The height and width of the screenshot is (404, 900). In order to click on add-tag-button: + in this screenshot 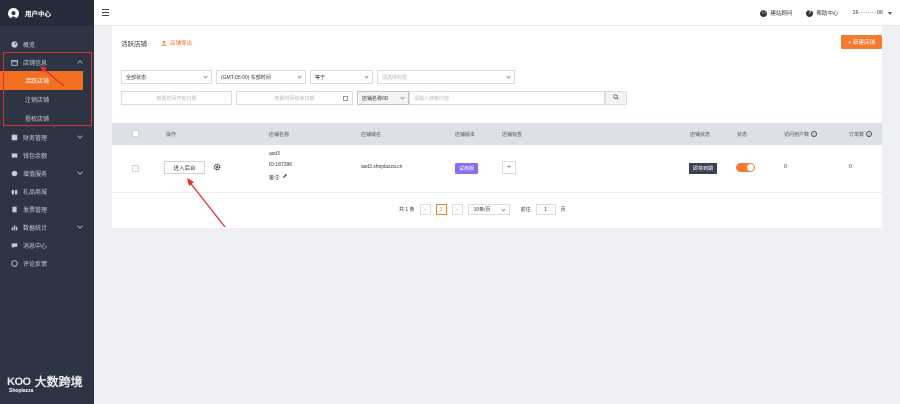, I will do `click(509, 167)`.